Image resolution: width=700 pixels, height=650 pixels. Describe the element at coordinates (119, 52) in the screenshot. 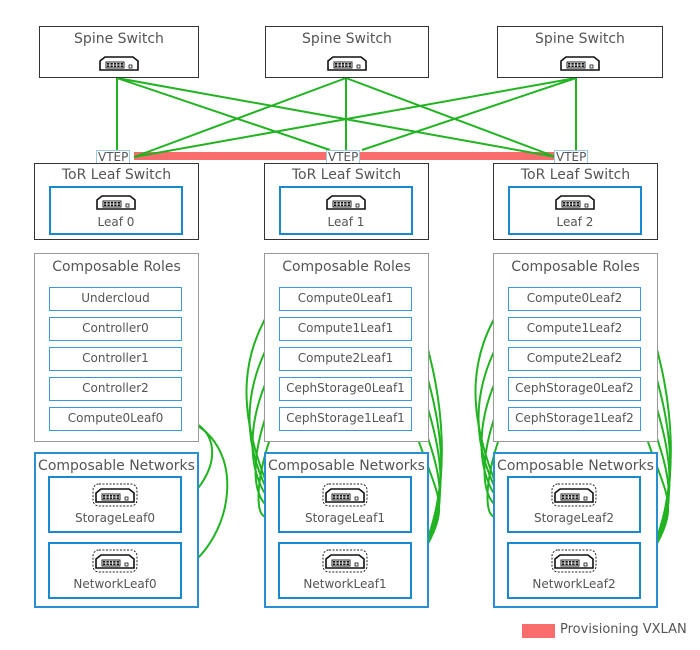

I see `spine-switch-0: Spine Switch` at that location.